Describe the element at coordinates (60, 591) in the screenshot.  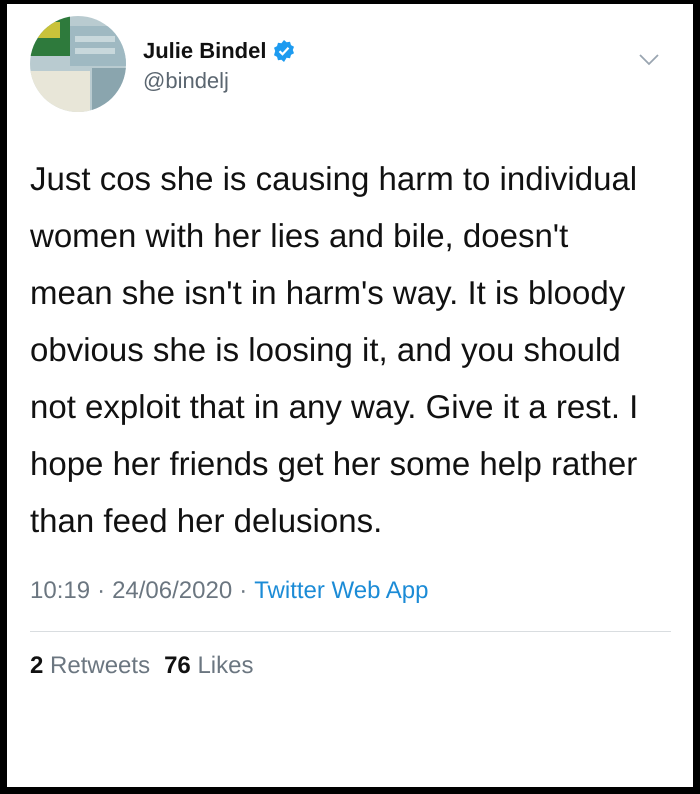
I see `tweet-time: 10:19` at that location.